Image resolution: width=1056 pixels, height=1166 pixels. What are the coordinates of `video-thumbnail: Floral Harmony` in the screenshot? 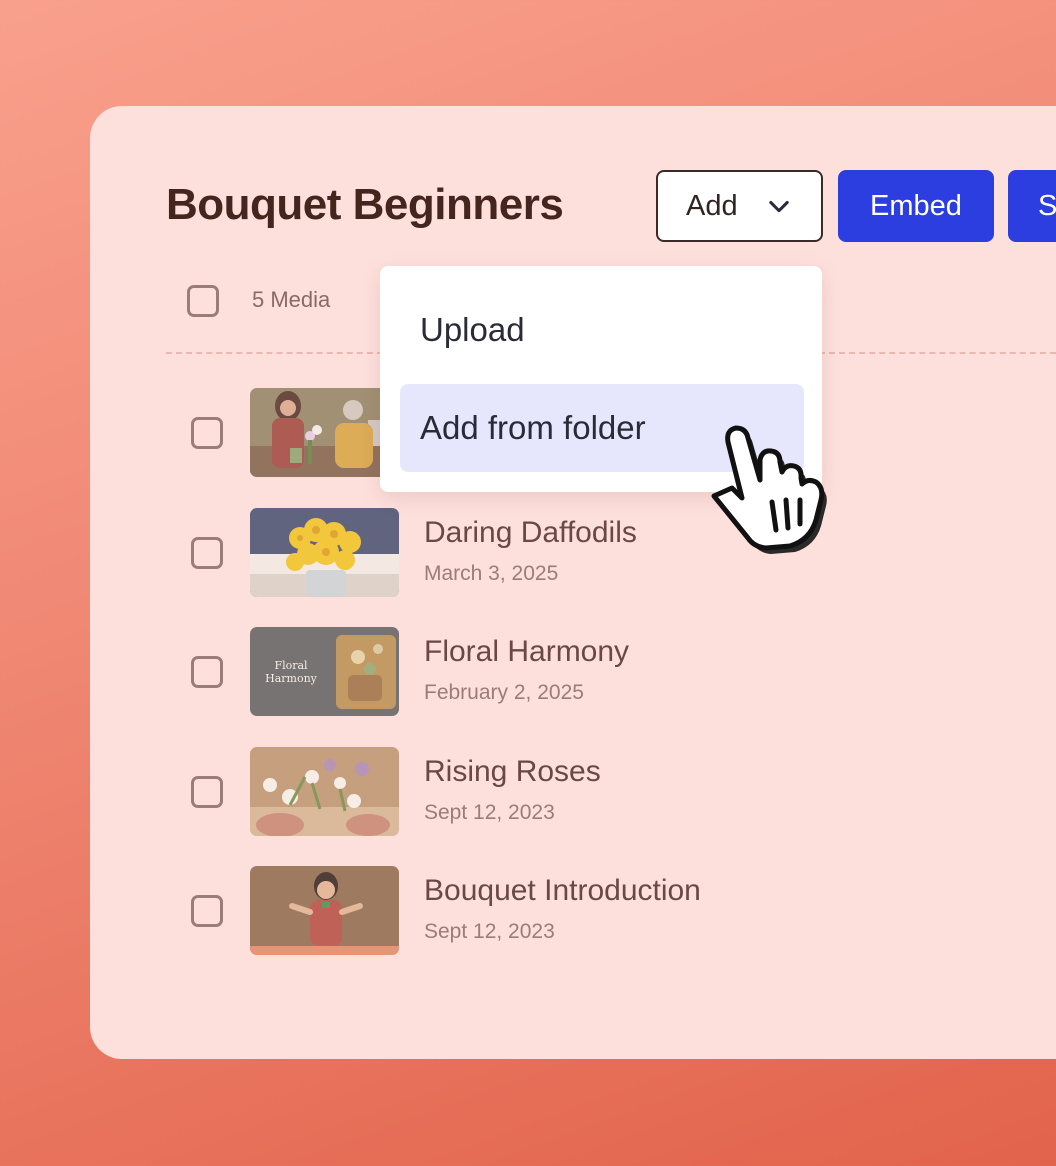 It's located at (324, 671).